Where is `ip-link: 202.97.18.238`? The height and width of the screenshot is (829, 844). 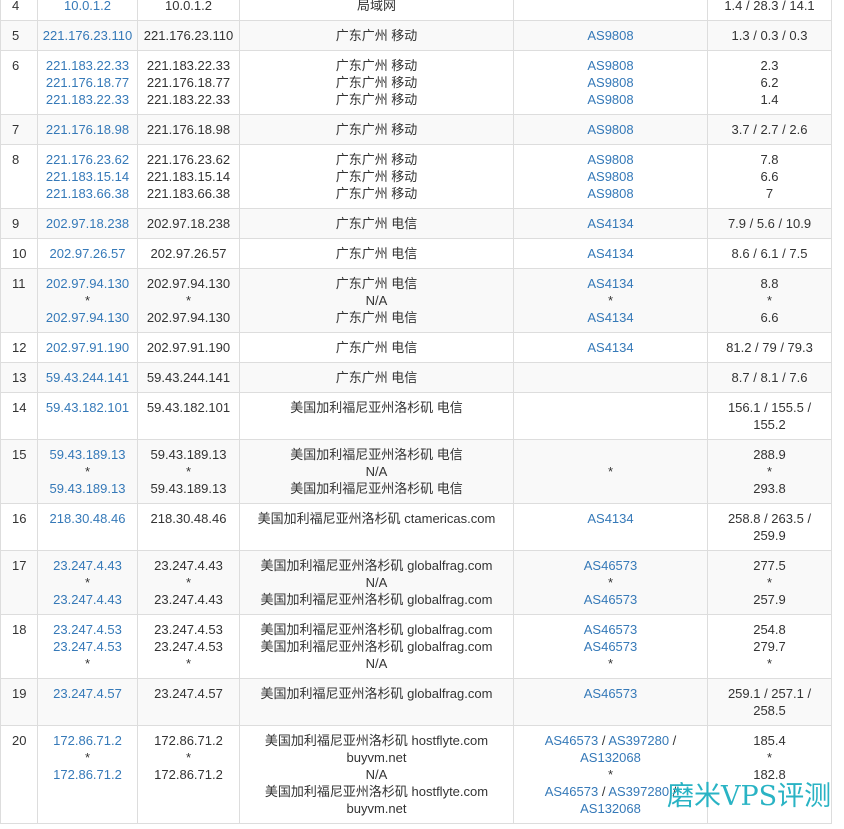
ip-link: 202.97.18.238 is located at coordinates (87, 223).